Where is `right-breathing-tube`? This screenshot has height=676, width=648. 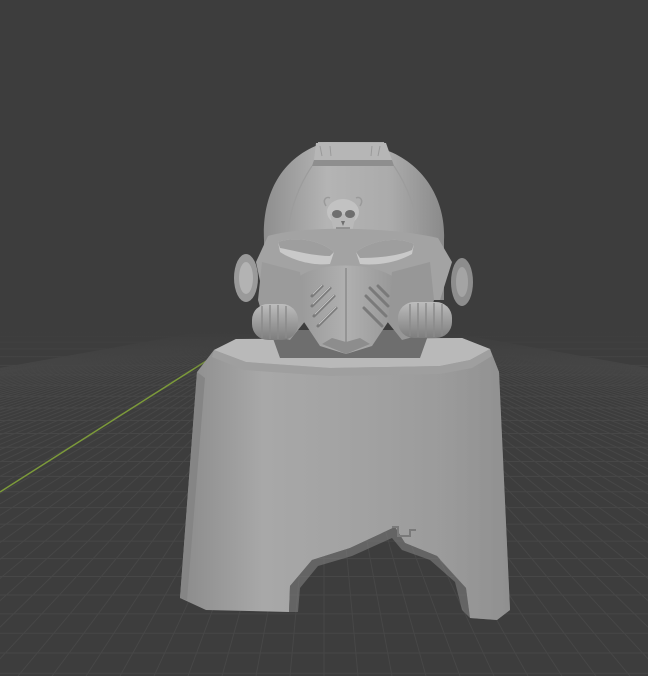
right-breathing-tube is located at coordinates (425, 320).